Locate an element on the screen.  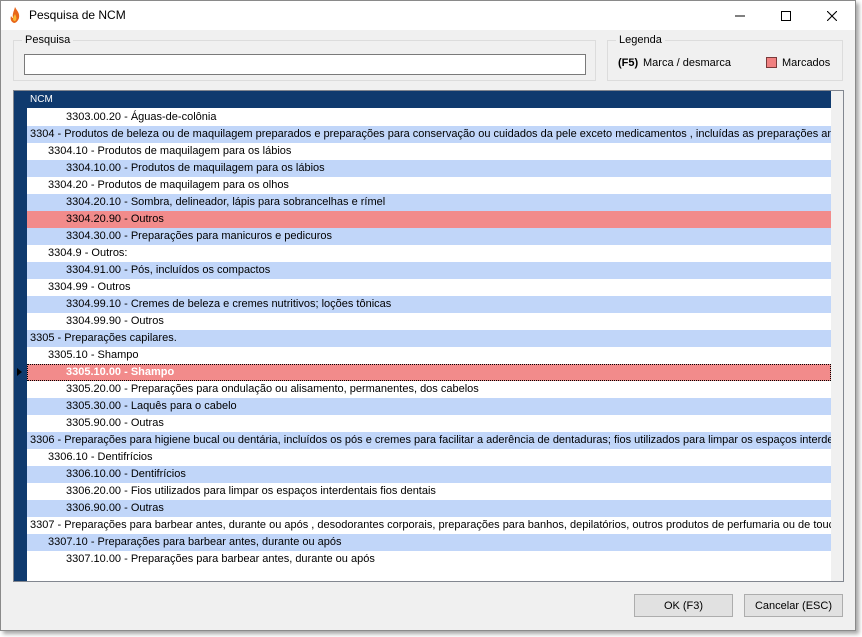
table-row: 3305.10.00 - Shampo is located at coordinates (429, 372).